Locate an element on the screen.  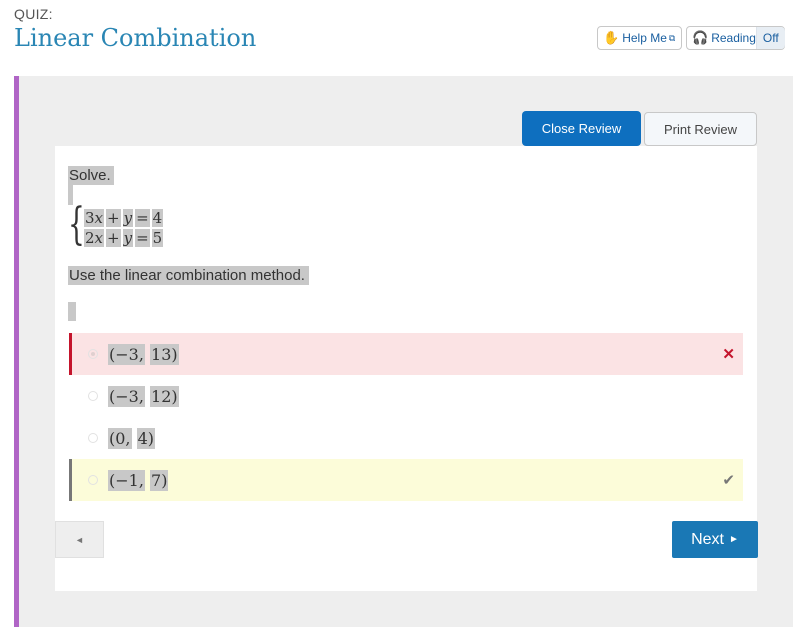
answer-choice-4: (−1, 7) ✔ is located at coordinates (406, 480).